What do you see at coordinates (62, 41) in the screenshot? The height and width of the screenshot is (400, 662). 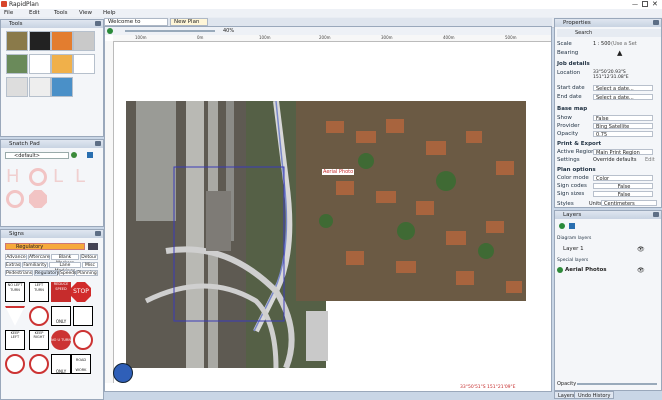 I see `tool-cones` at bounding box center [62, 41].